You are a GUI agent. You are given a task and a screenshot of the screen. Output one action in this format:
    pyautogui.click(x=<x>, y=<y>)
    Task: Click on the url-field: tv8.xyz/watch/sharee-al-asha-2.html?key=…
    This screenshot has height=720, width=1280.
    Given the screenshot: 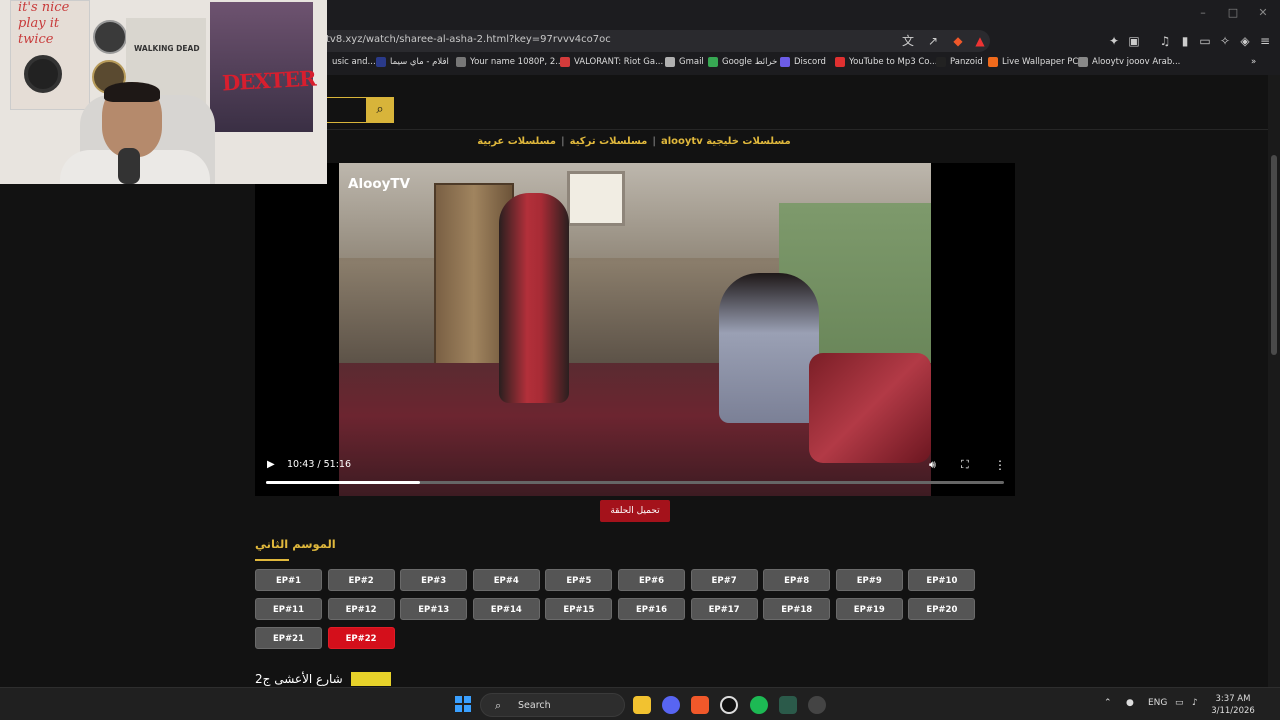 What is the action you would take?
    pyautogui.click(x=605, y=41)
    